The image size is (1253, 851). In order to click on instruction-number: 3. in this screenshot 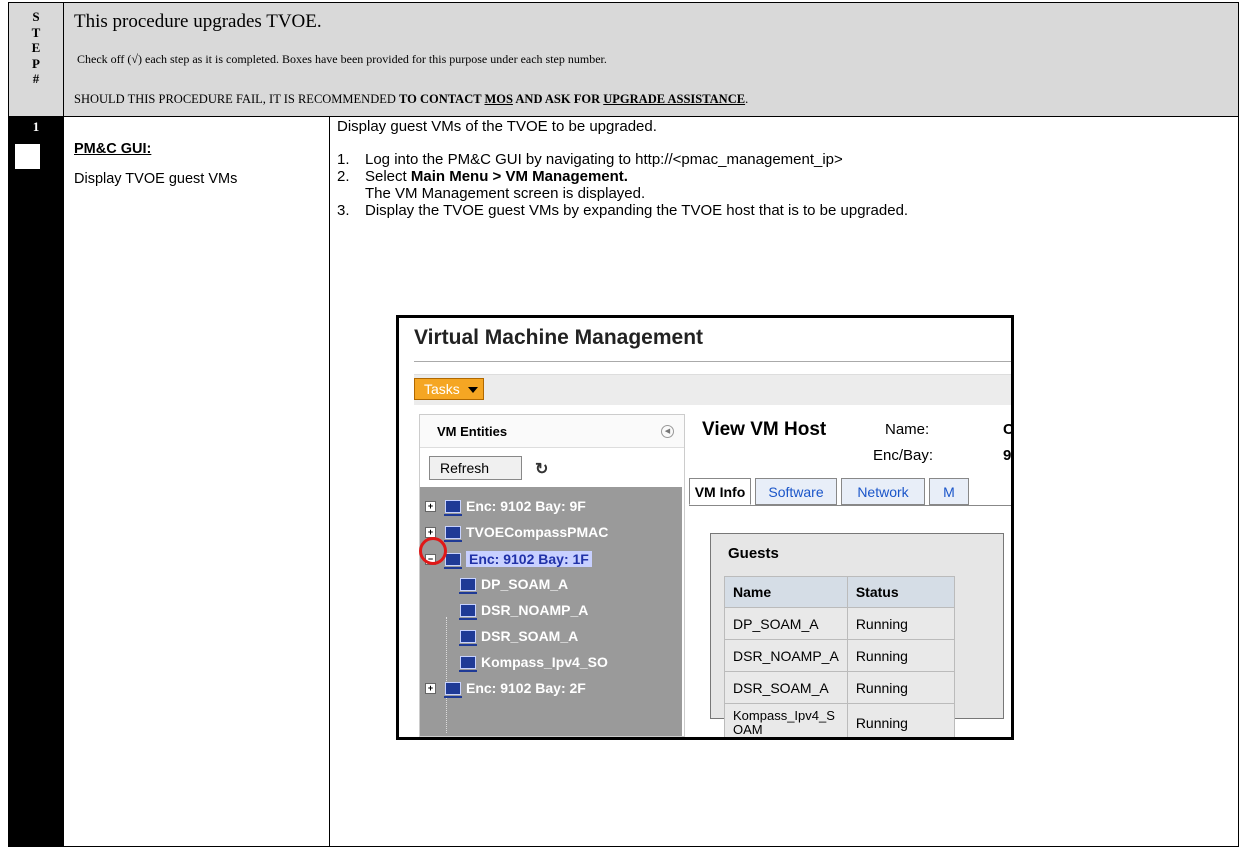, I will do `click(343, 210)`.